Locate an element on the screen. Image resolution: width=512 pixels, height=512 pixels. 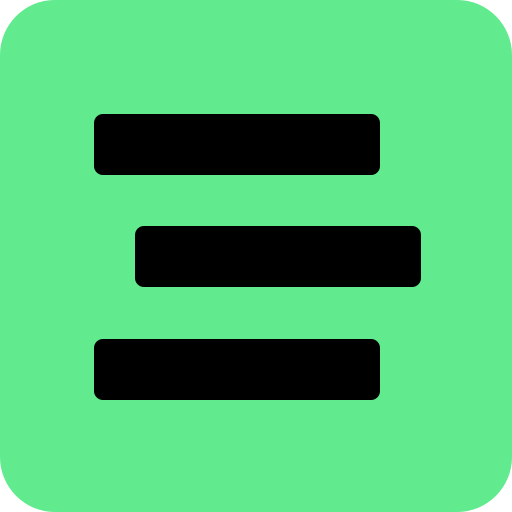
bottom-bar is located at coordinates (237, 369).